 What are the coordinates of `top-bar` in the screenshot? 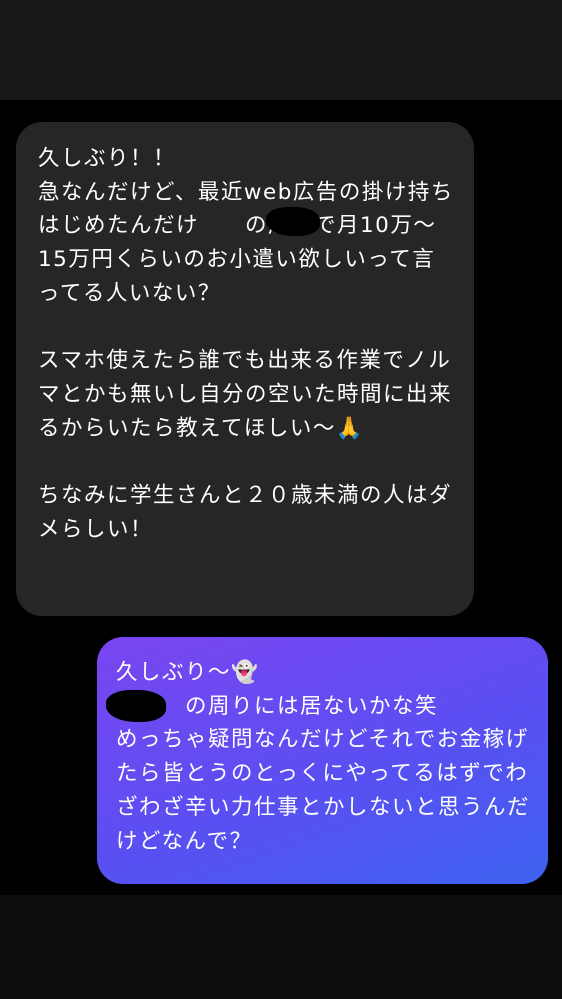 It's located at (281, 50).